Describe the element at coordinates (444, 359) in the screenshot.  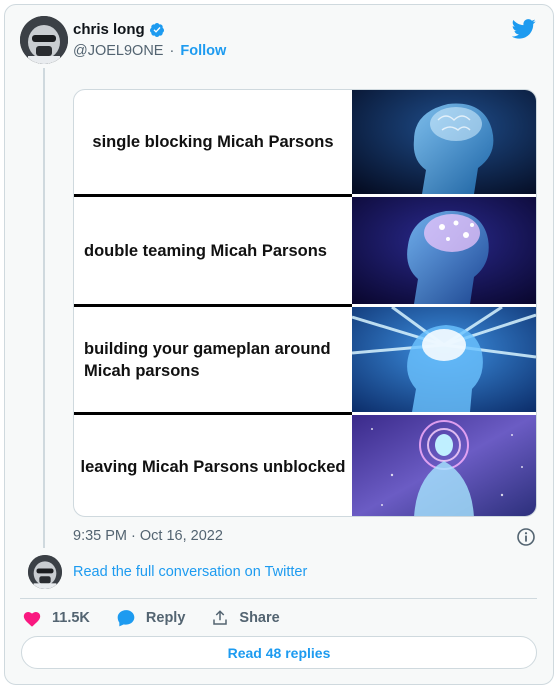
I see `brain-radiating-image` at that location.